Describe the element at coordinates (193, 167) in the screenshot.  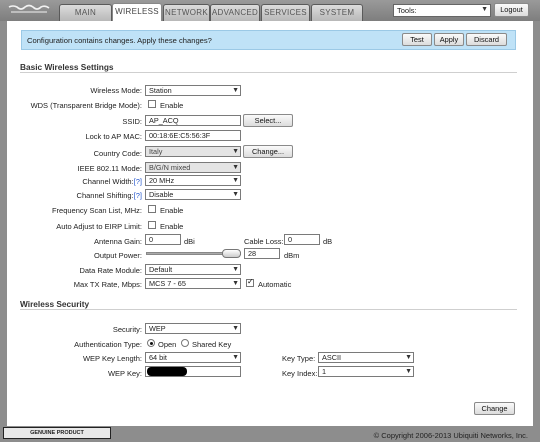
I see `ieee-mode-select: B/G/N mixed ▼` at that location.